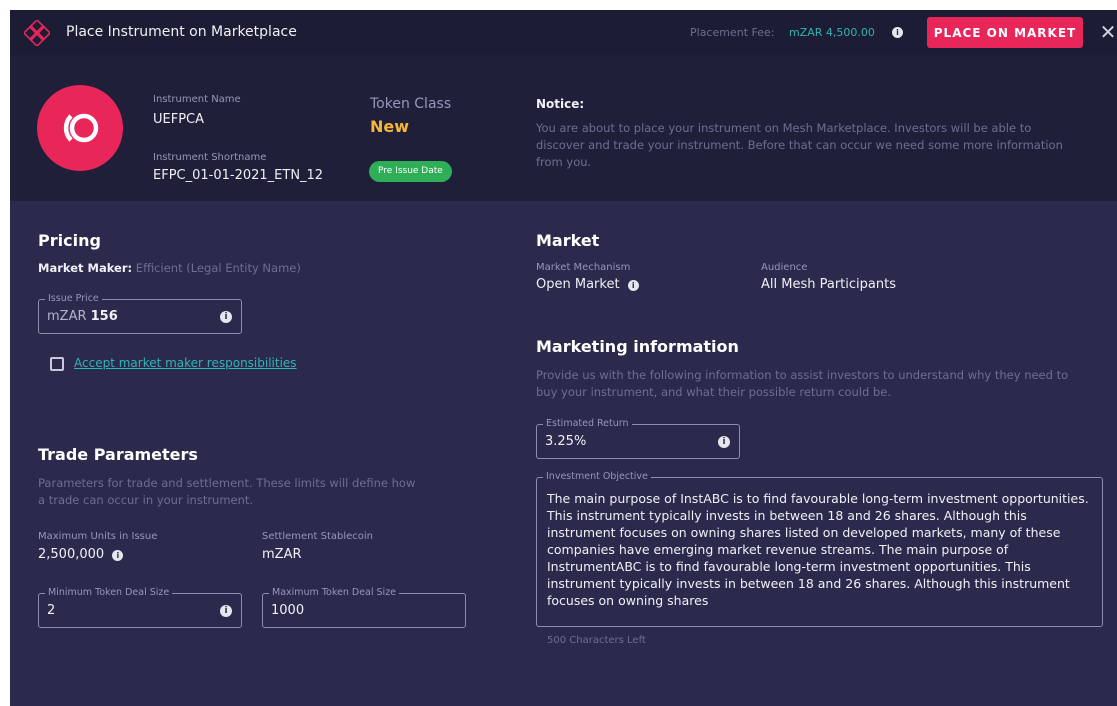 This screenshot has height=706, width=1117. What do you see at coordinates (637, 346) in the screenshot?
I see `marketing-title: Marketing information` at bounding box center [637, 346].